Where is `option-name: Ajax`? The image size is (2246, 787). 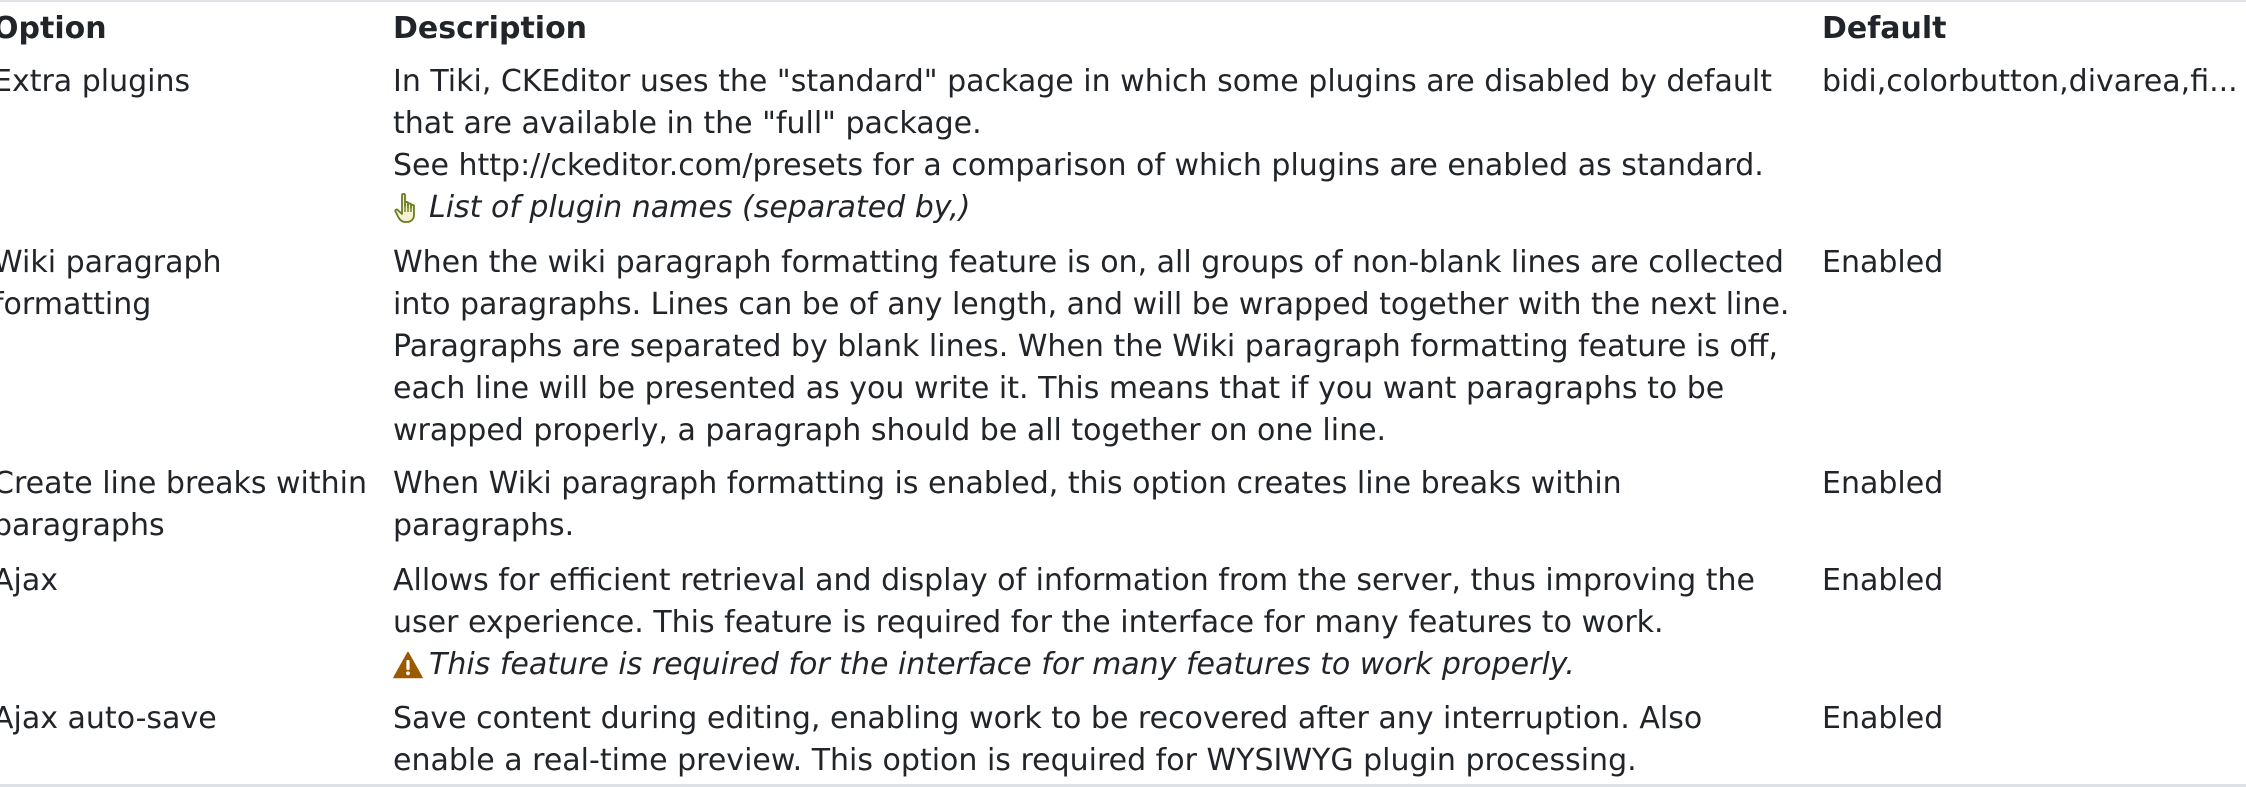 option-name: Ajax is located at coordinates (29, 580).